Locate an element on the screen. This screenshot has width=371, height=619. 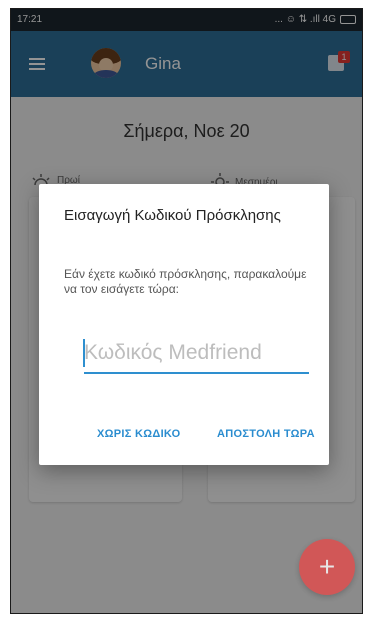
skip-code-button: ΧΩΡΙΣ ΚΩΔΙΚΟ is located at coordinates (139, 434).